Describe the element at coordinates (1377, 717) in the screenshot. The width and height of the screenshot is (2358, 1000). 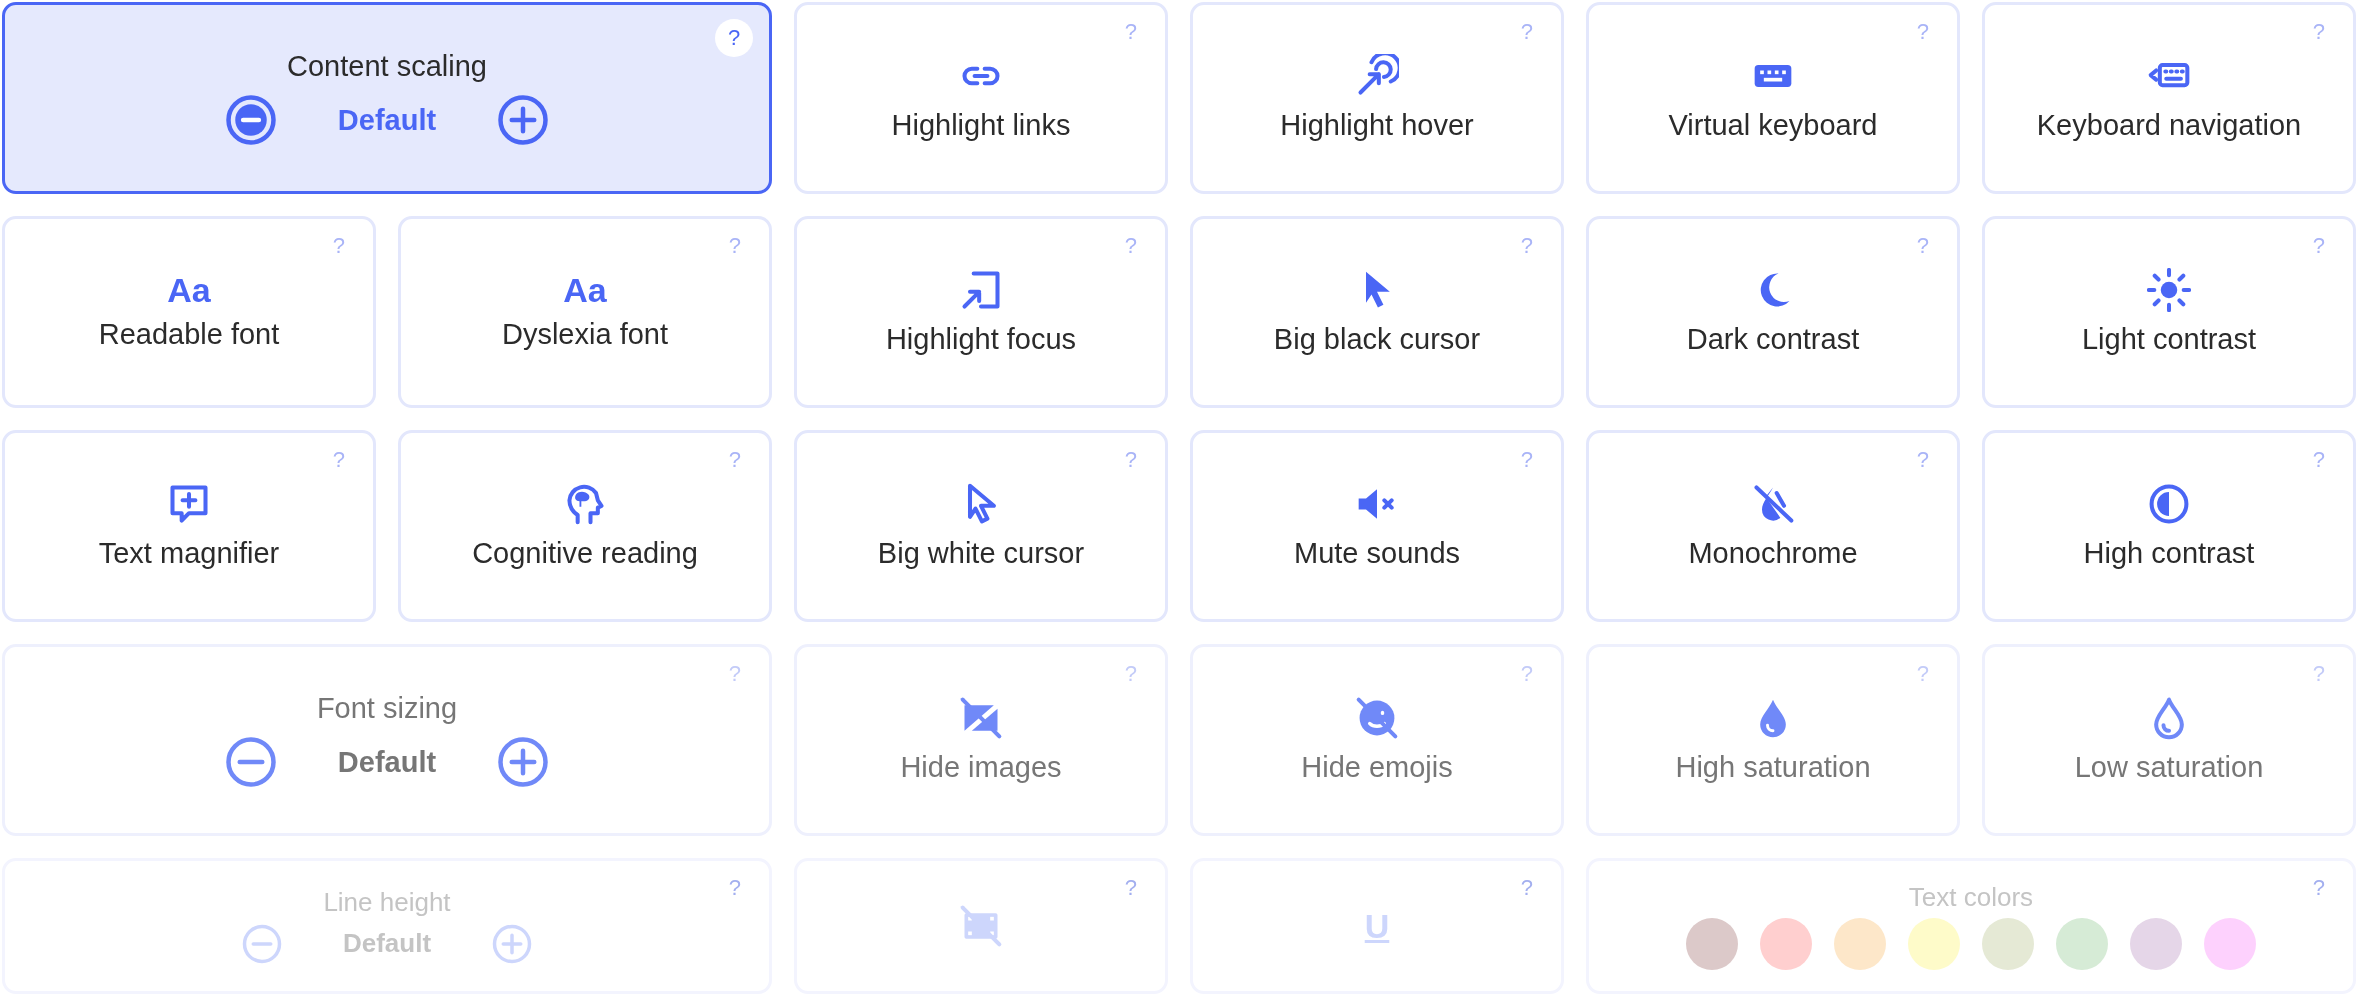
I see `emoji-slash-icon` at that location.